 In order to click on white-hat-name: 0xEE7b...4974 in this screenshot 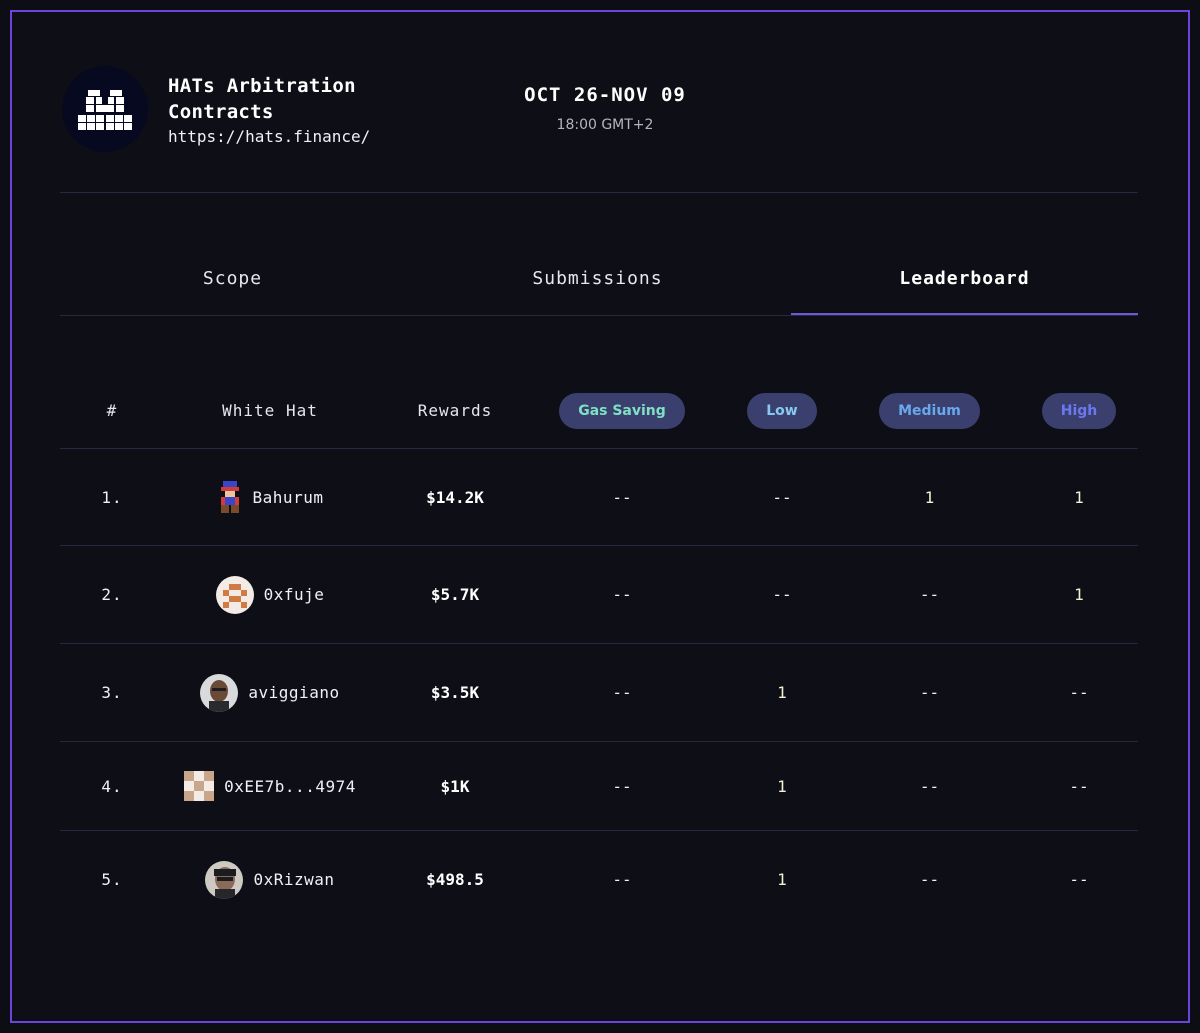, I will do `click(290, 786)`.